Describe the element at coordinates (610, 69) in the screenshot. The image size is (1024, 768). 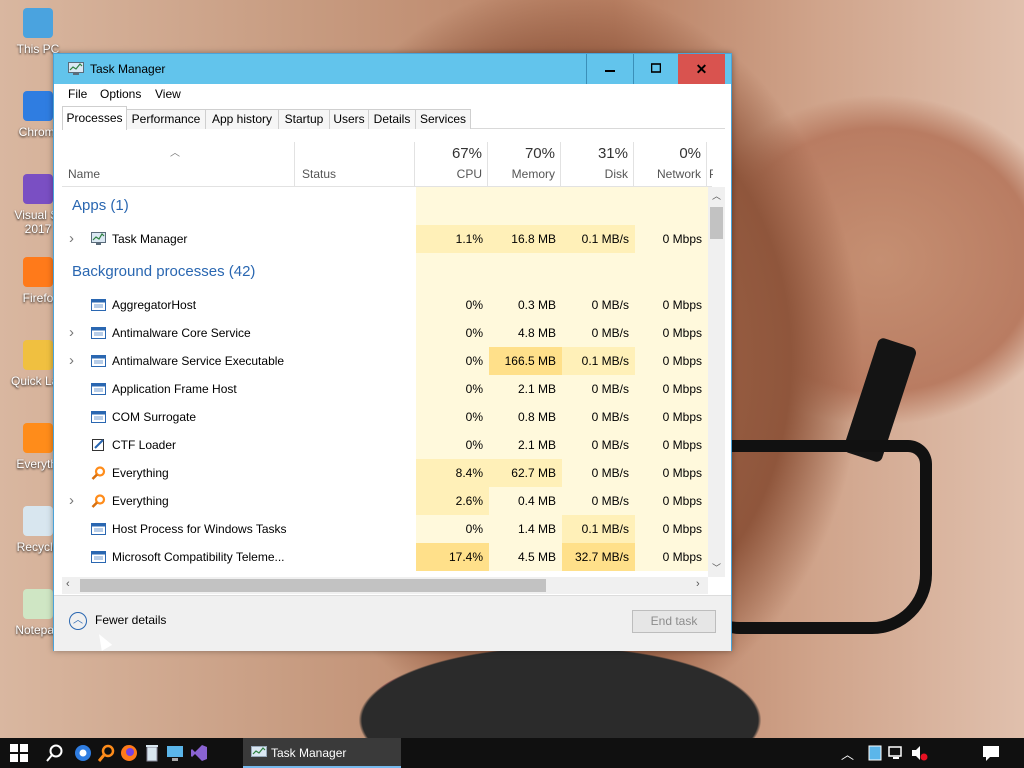
I see `minimize-button` at that location.